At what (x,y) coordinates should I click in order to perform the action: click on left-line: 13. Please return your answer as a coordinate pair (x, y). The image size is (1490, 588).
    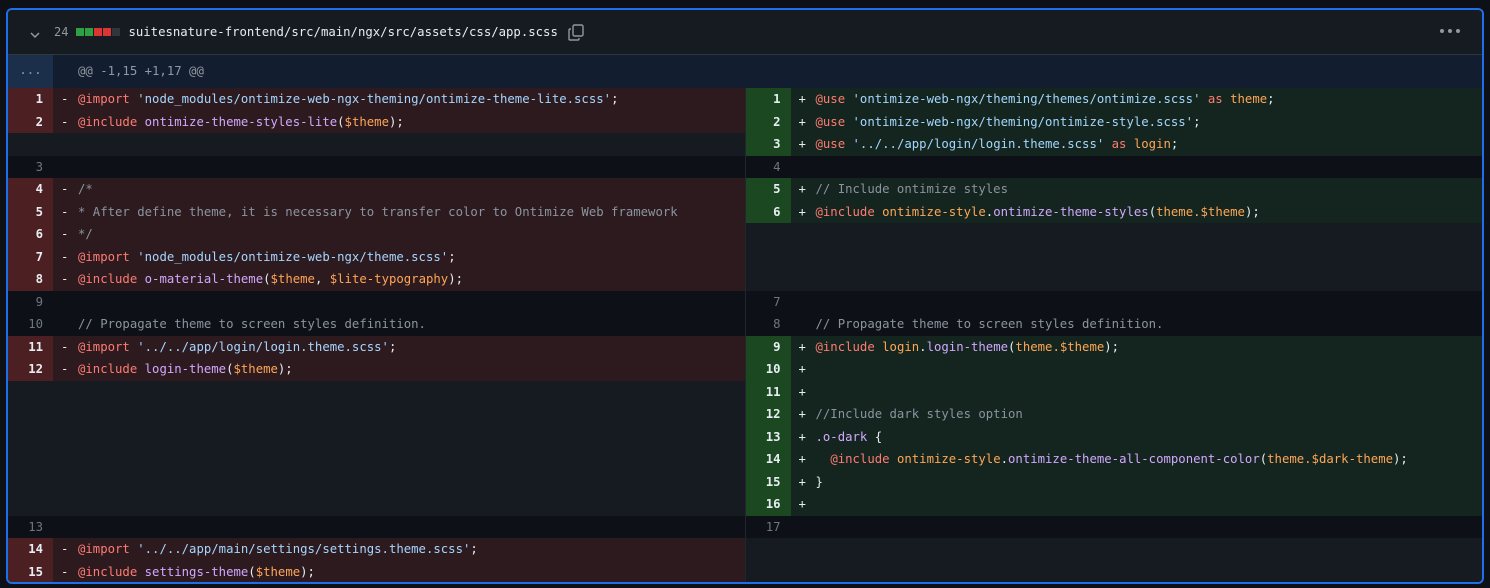
    Looking at the image, I should click on (376, 527).